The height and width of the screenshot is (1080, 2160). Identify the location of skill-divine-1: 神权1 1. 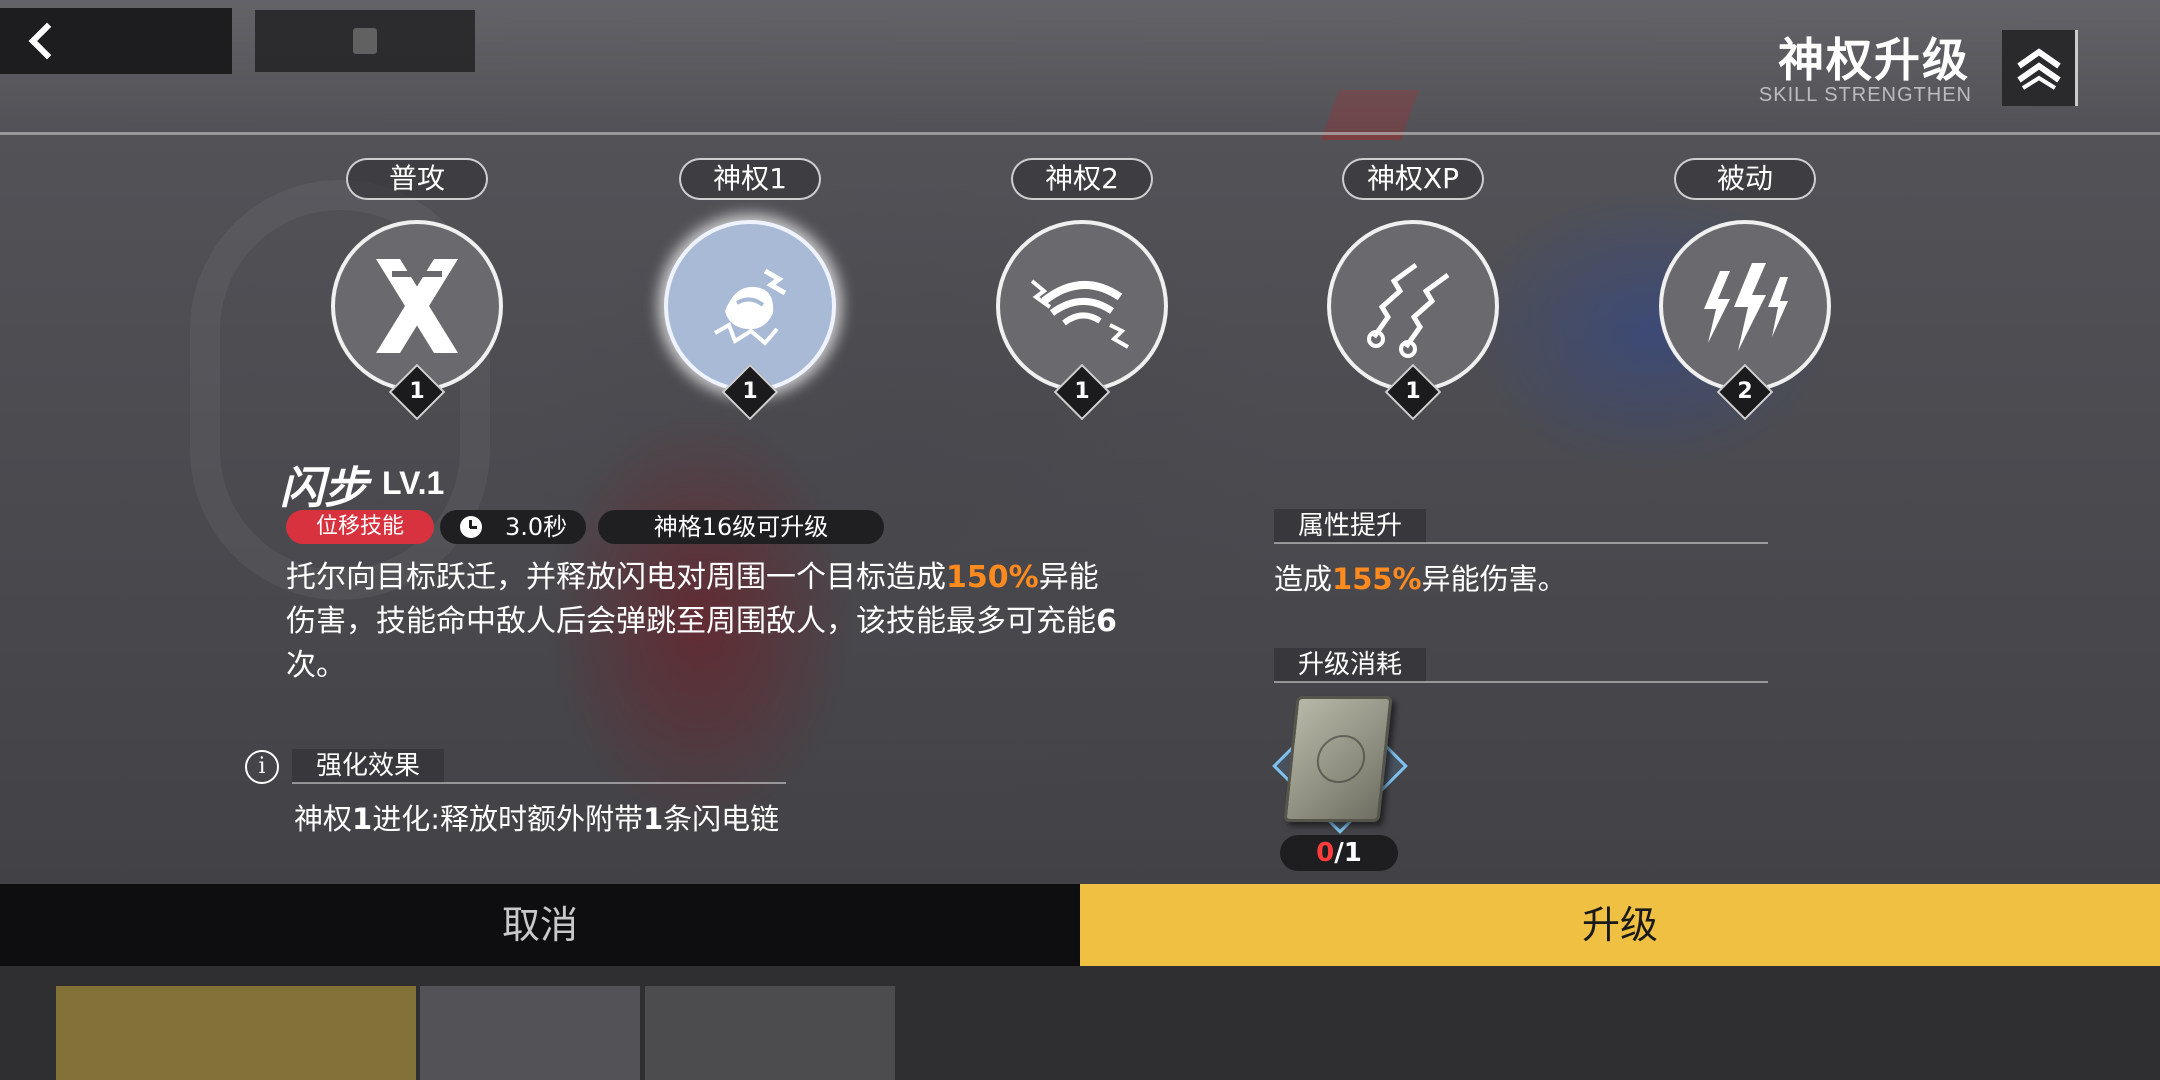
(750, 289).